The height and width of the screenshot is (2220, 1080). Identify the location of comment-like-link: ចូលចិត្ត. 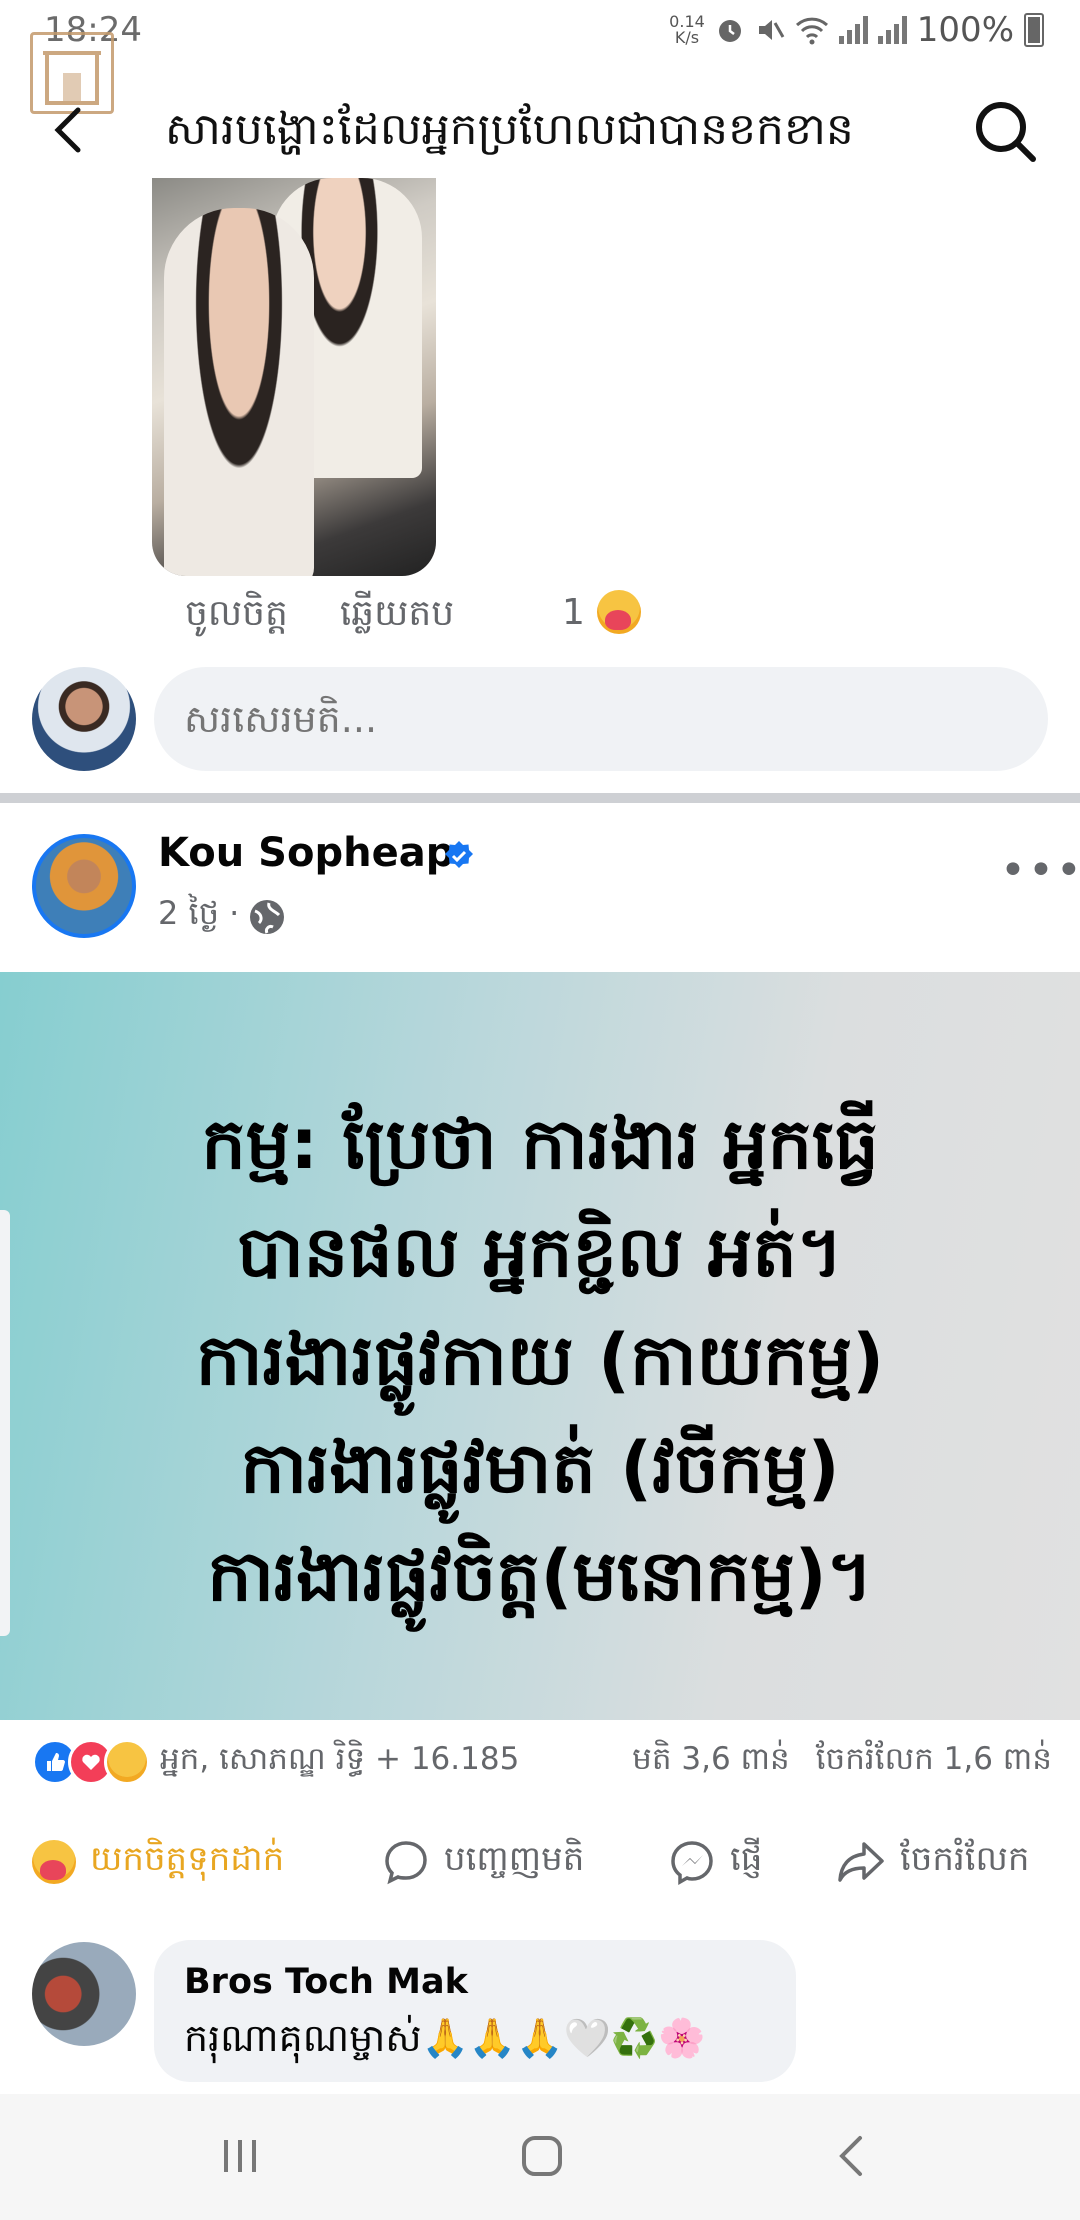
(236, 616).